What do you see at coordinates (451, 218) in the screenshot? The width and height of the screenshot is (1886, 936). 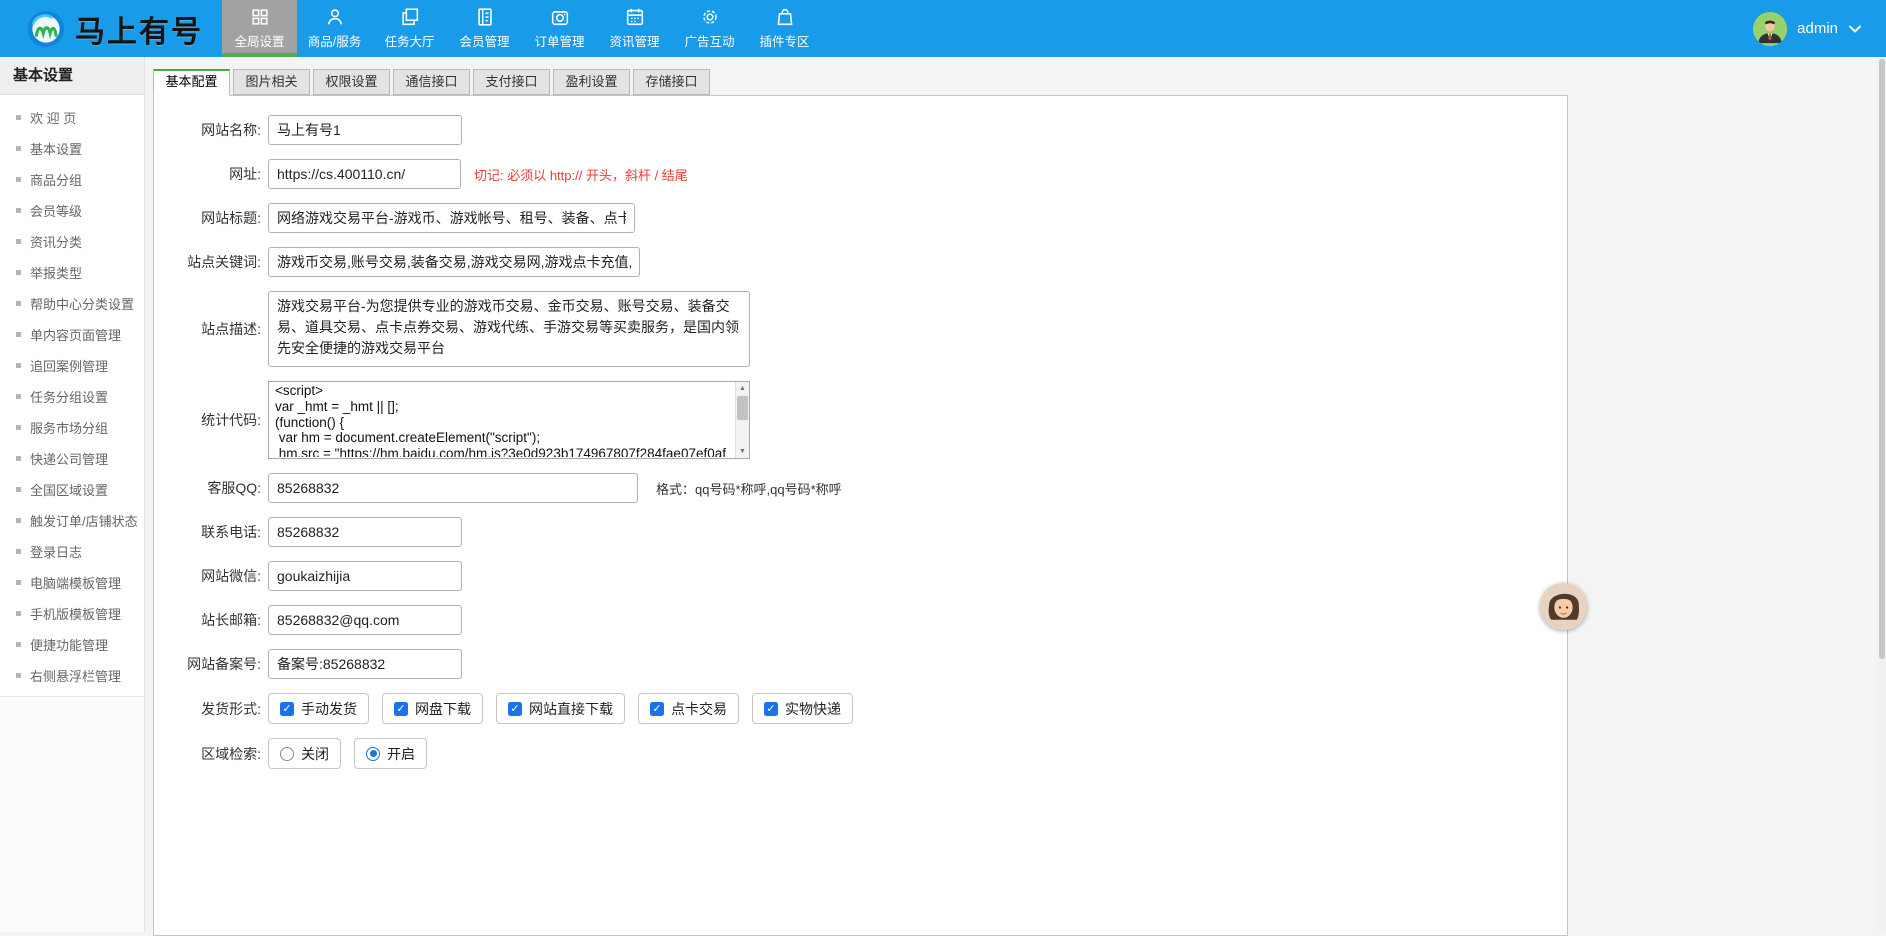 I see `site-title-input` at bounding box center [451, 218].